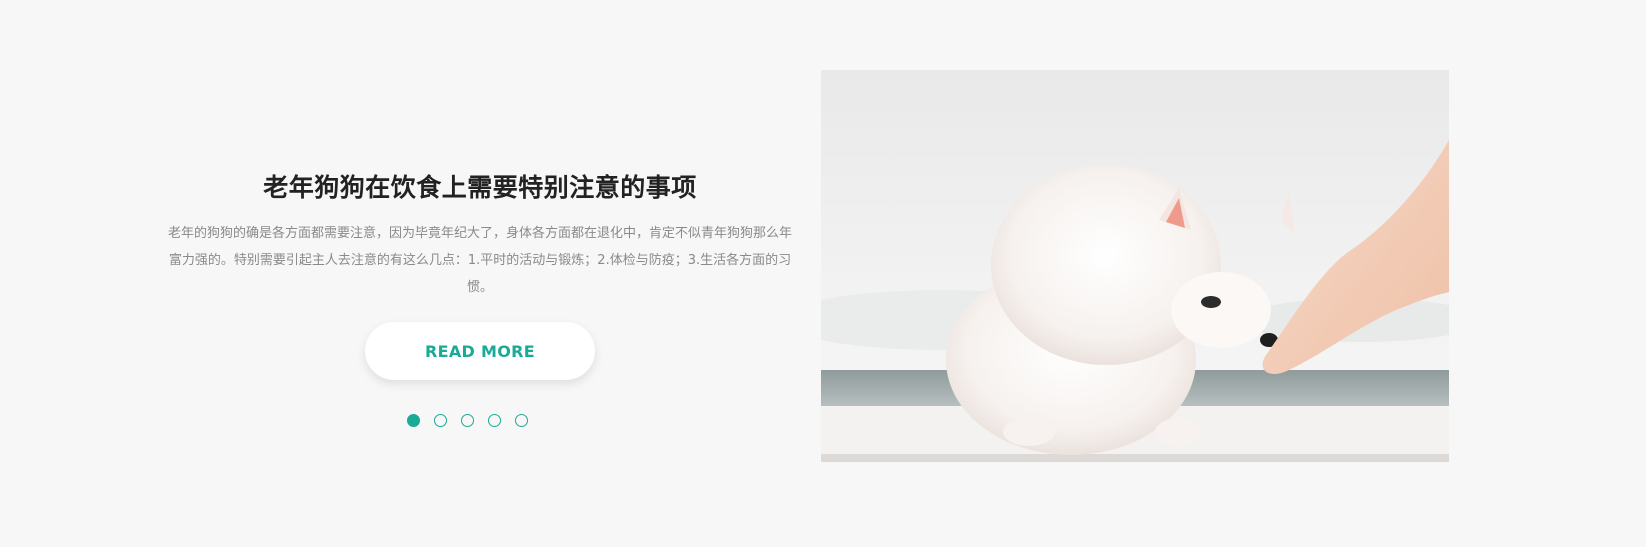 The width and height of the screenshot is (1646, 547). I want to click on slider-pagination, so click(467, 420).